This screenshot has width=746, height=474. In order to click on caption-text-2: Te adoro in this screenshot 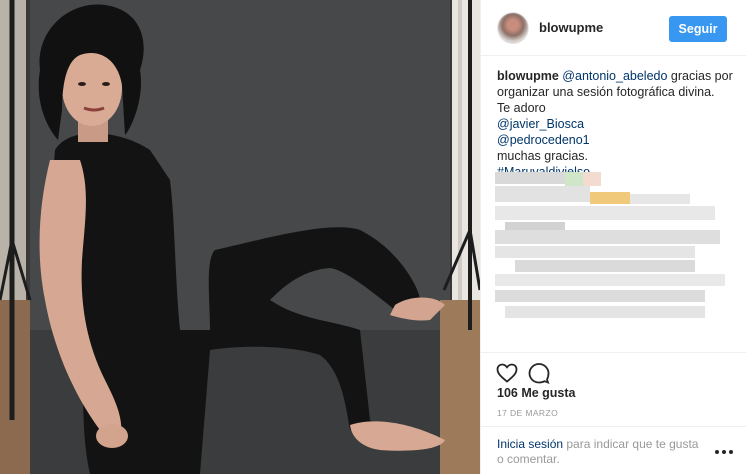, I will do `click(521, 108)`.